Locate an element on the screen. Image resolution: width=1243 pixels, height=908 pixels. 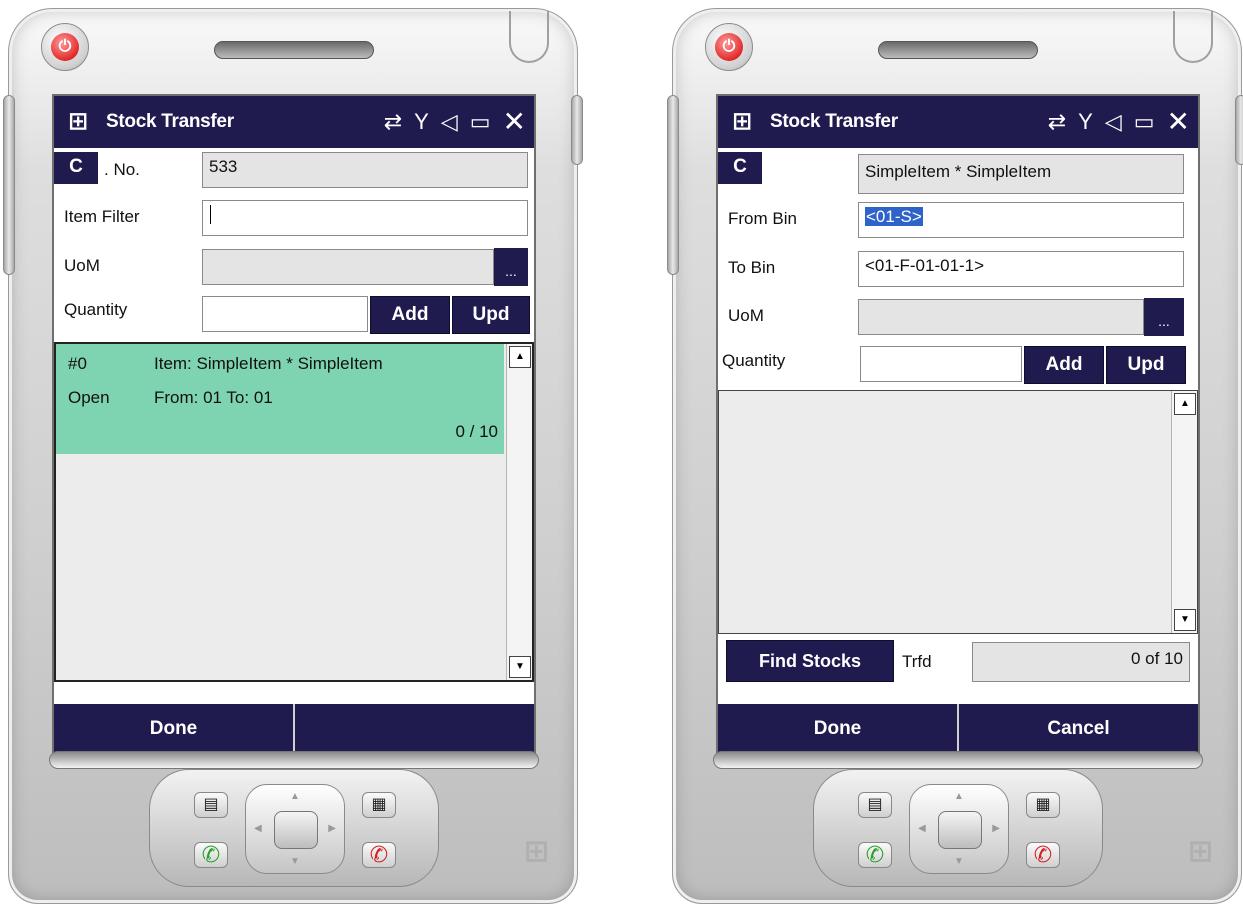
trfd-label: Trfd is located at coordinates (917, 661).